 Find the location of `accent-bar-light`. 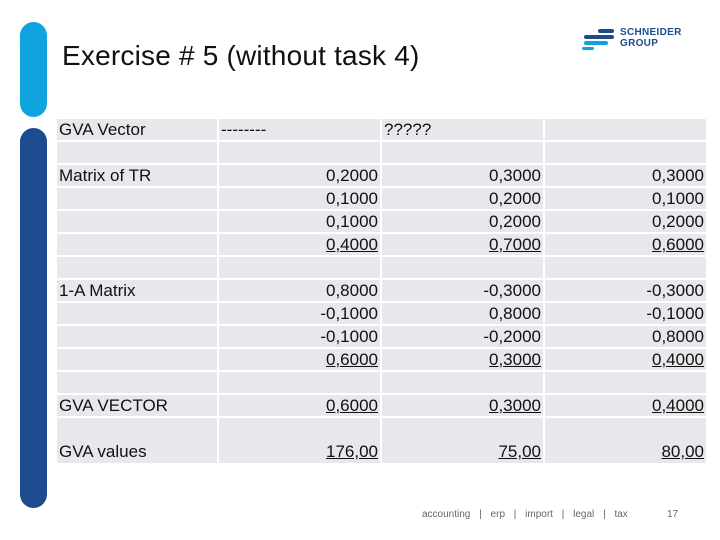

accent-bar-light is located at coordinates (33, 69).